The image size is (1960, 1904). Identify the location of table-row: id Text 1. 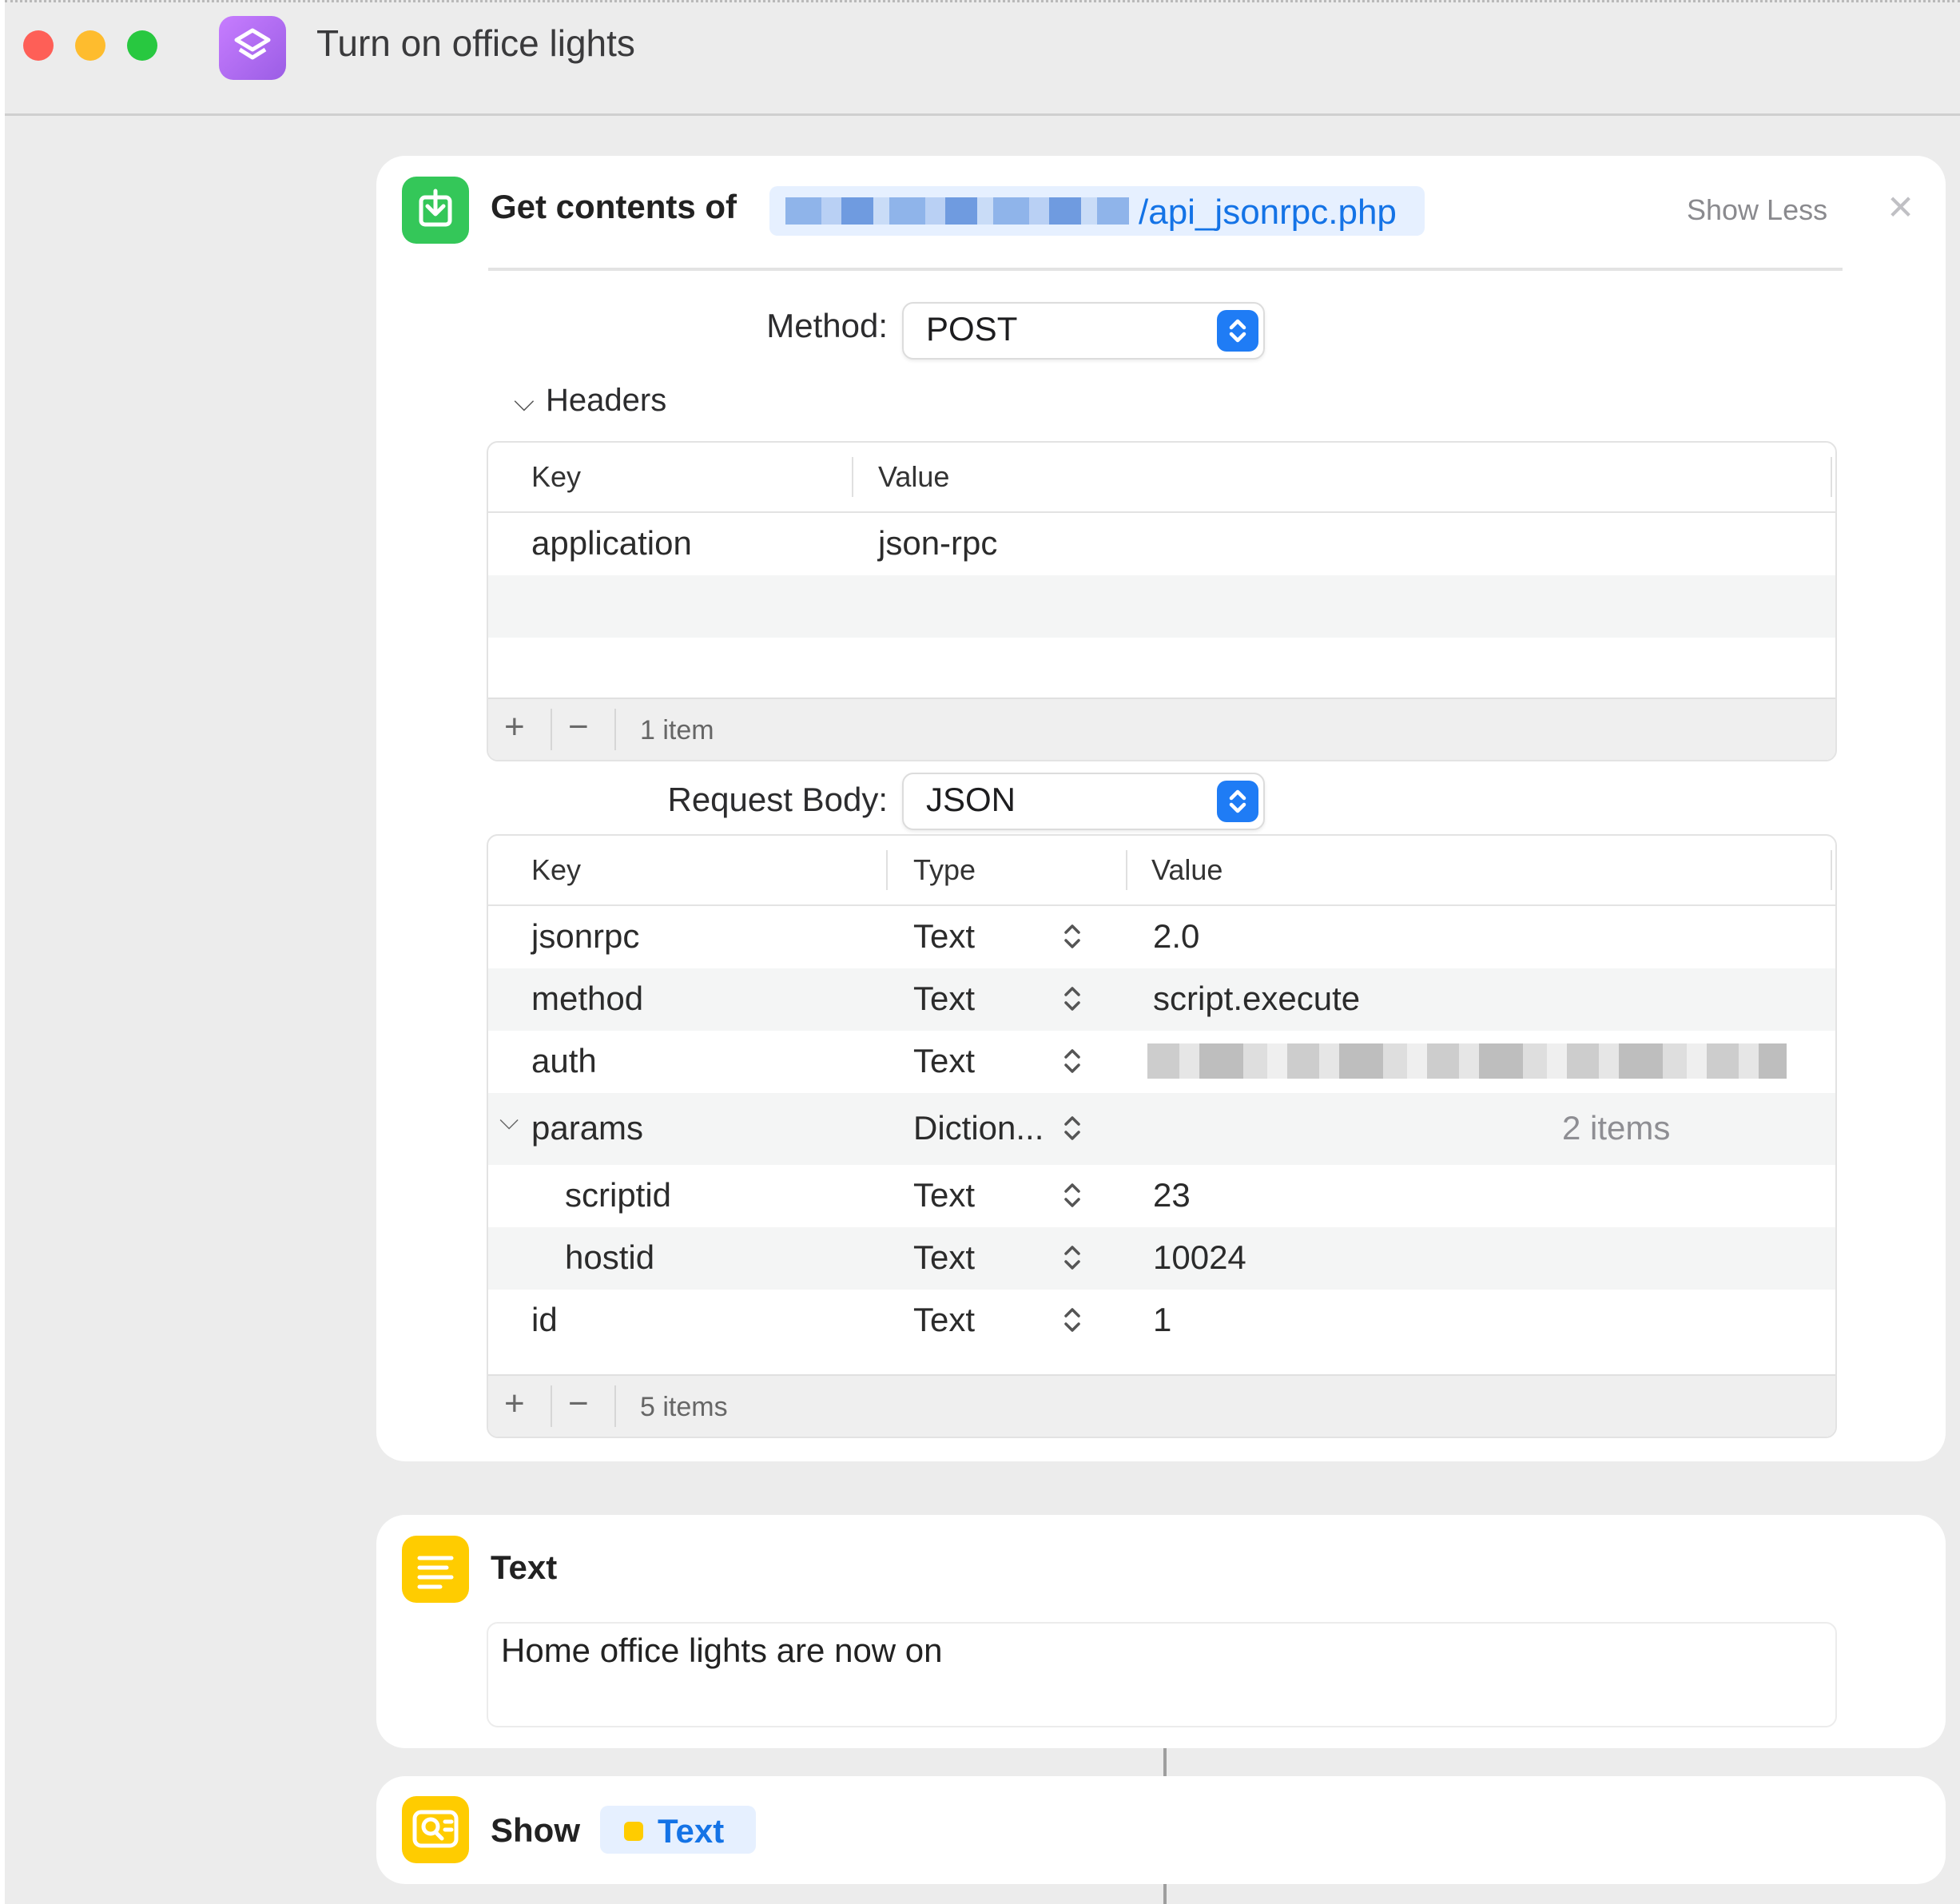
(1161, 1321).